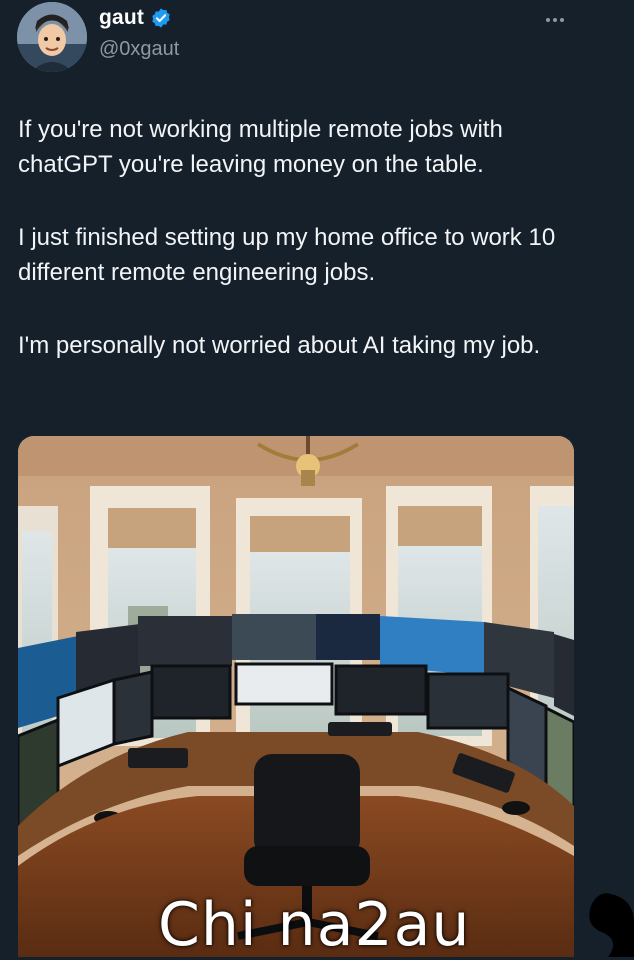  I want to click on watermark: Chi na2au, so click(314, 925).